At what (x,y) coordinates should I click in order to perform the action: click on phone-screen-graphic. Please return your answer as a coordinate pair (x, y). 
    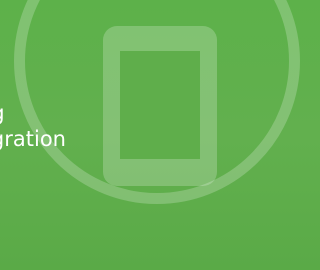
    Looking at the image, I should click on (160, 105).